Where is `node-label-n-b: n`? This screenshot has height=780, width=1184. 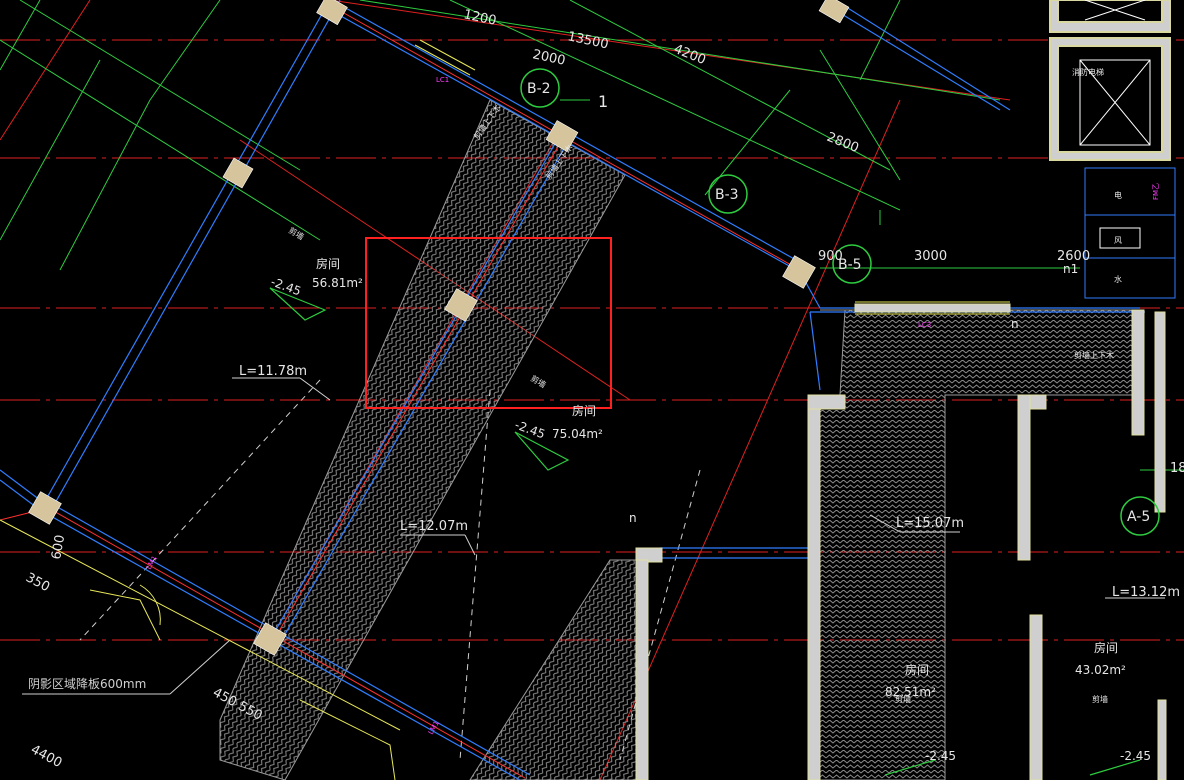
node-label-n-b: n is located at coordinates (1015, 324).